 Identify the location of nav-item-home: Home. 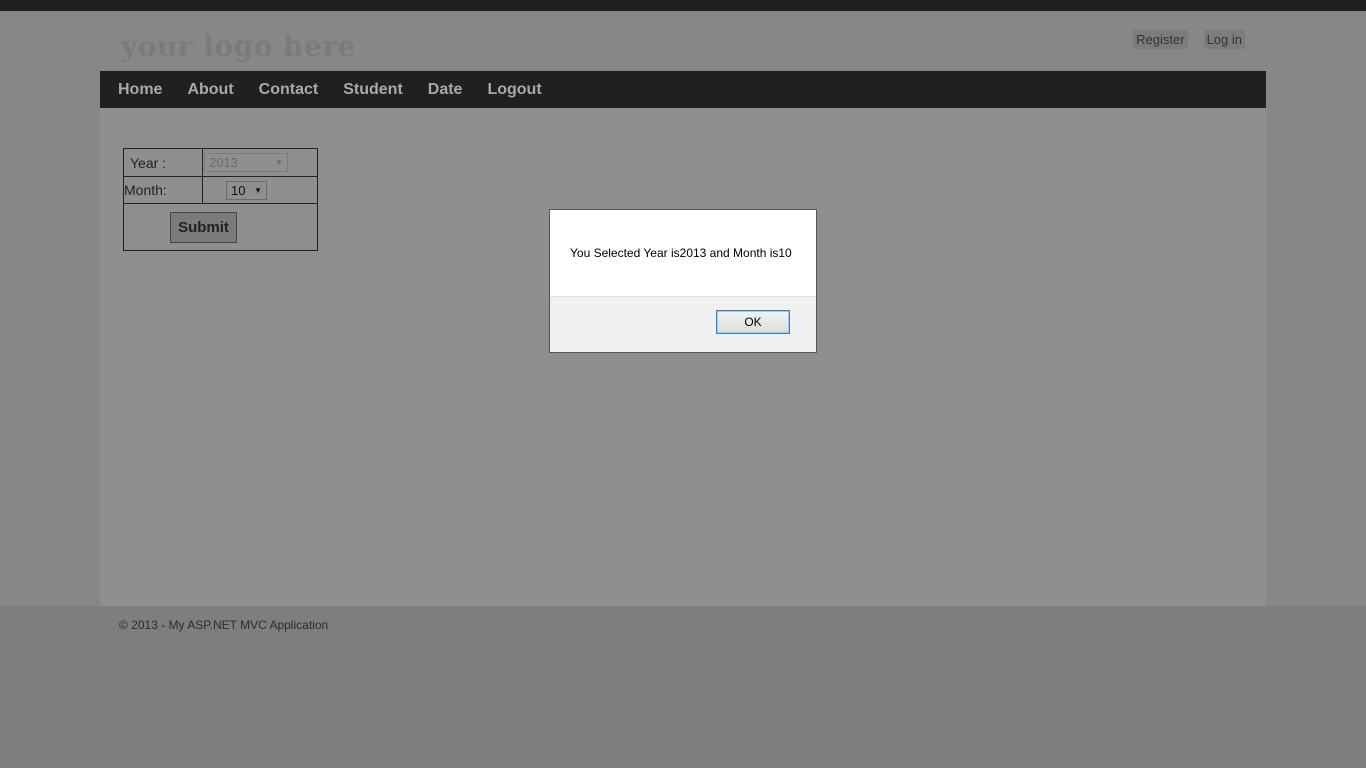
(140, 90).